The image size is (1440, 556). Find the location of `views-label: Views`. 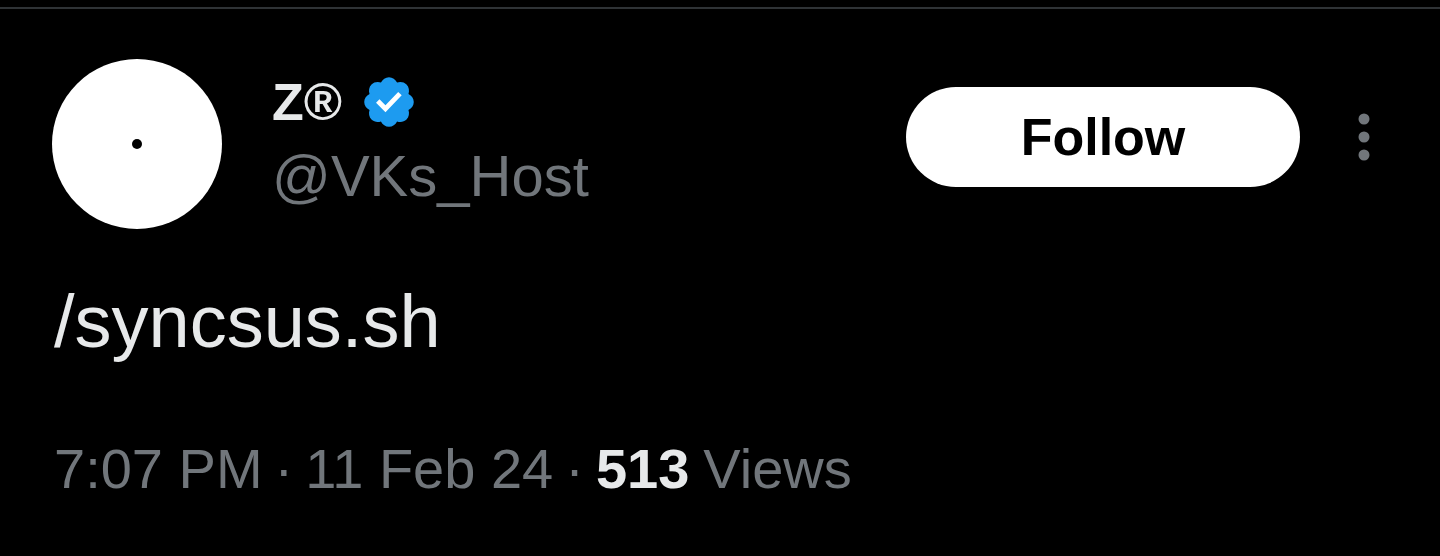

views-label: Views is located at coordinates (777, 469).